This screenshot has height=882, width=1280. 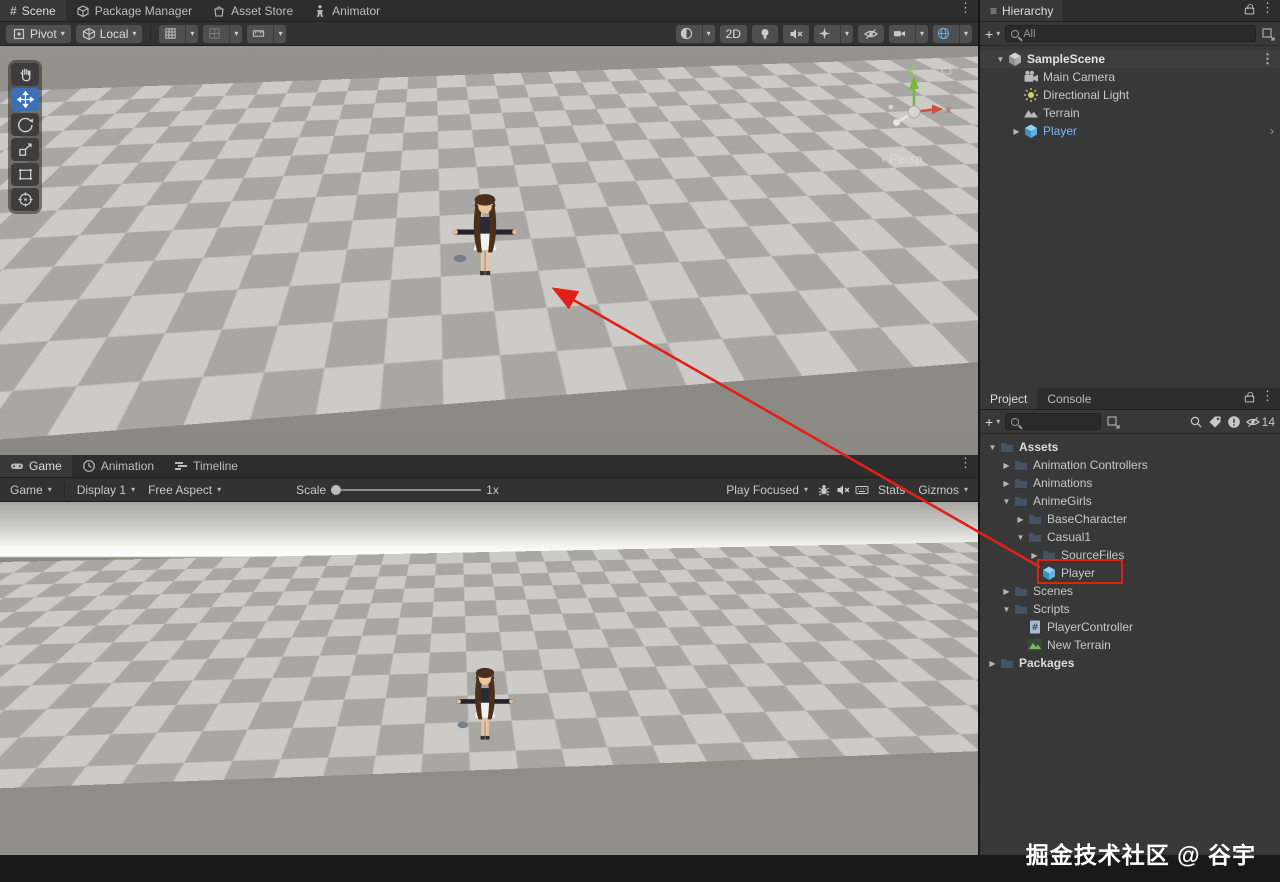 I want to click on rotate-tool, so click(x=25, y=124).